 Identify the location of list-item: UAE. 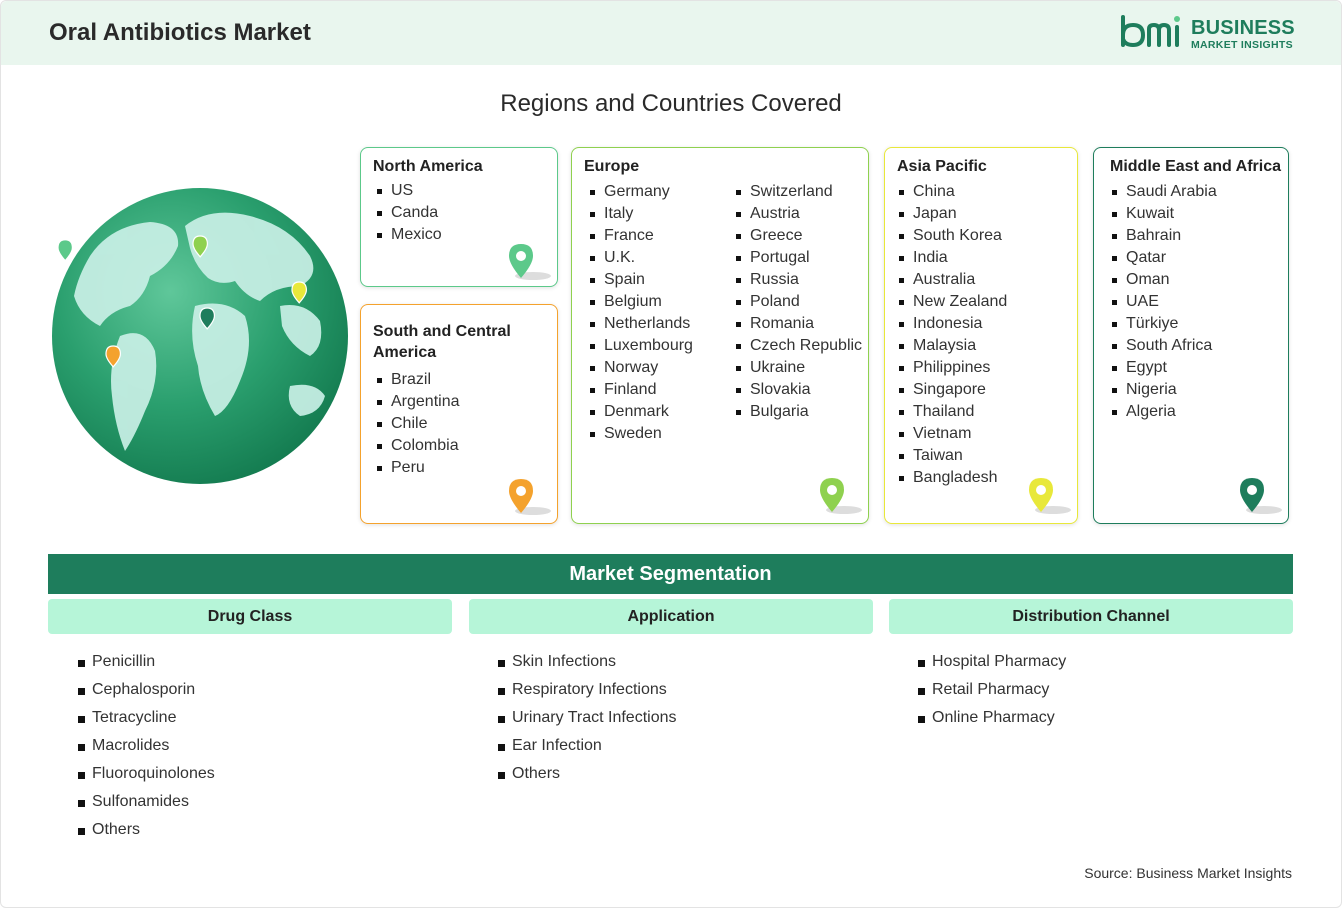
(1163, 302).